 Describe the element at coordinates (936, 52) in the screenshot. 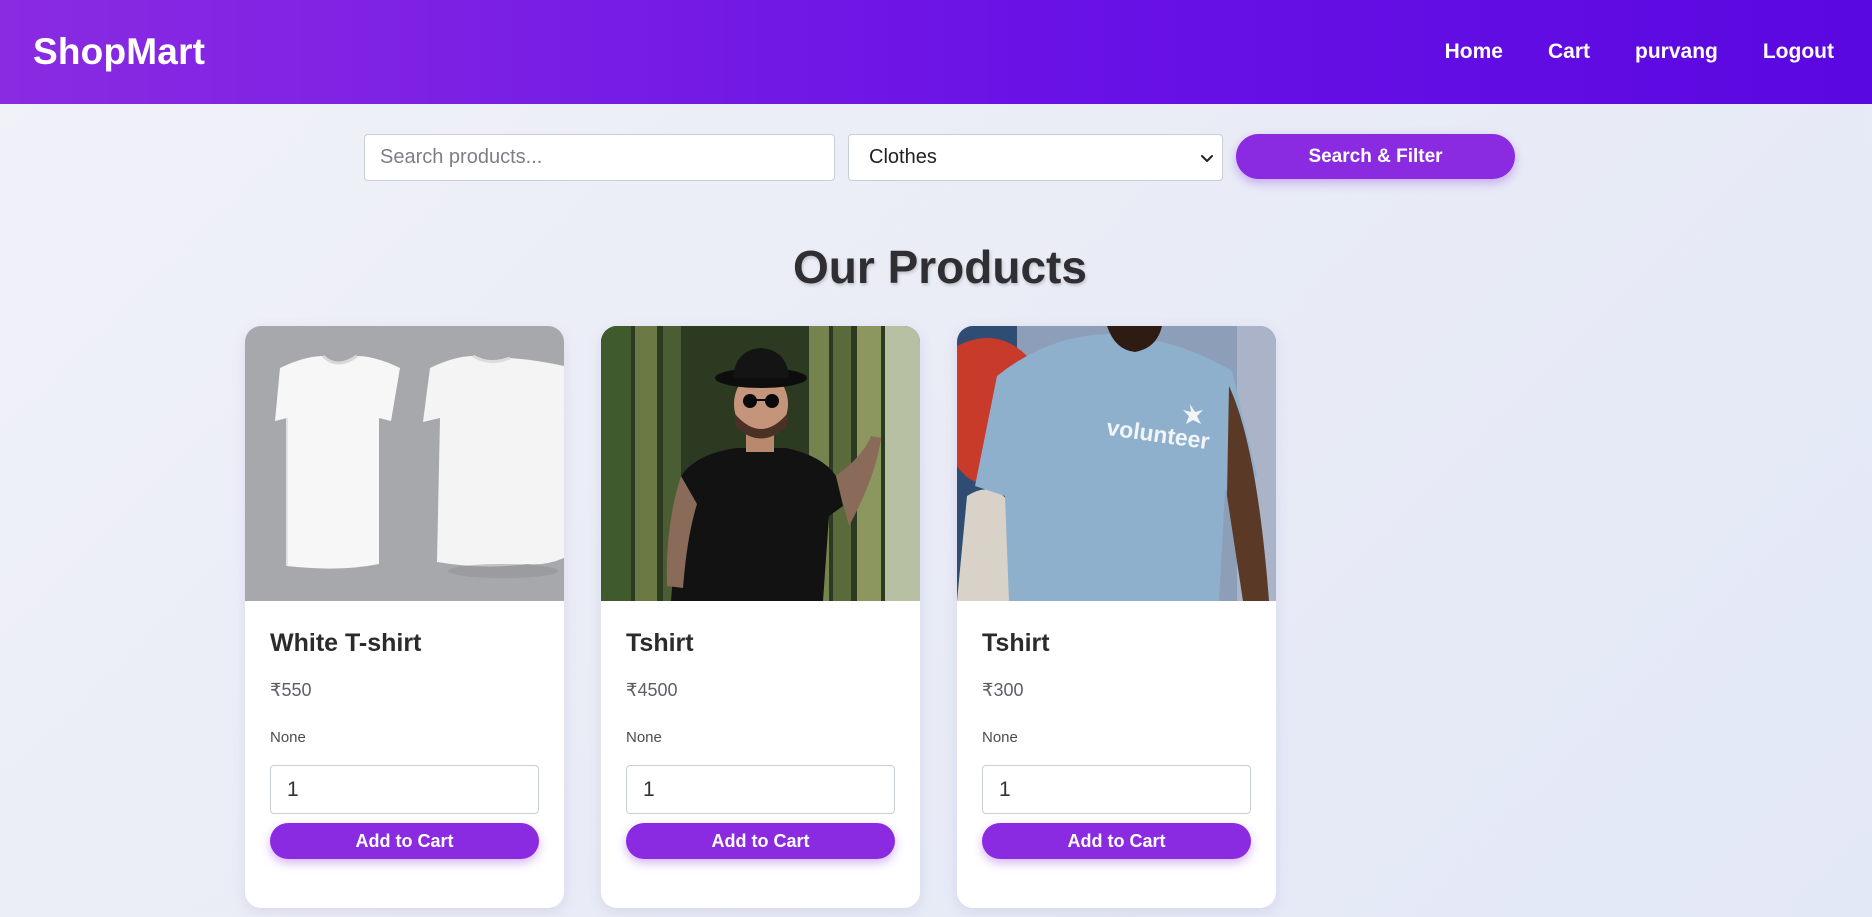

I see `navbar: ShopMart Home Cart purvang Logout` at that location.